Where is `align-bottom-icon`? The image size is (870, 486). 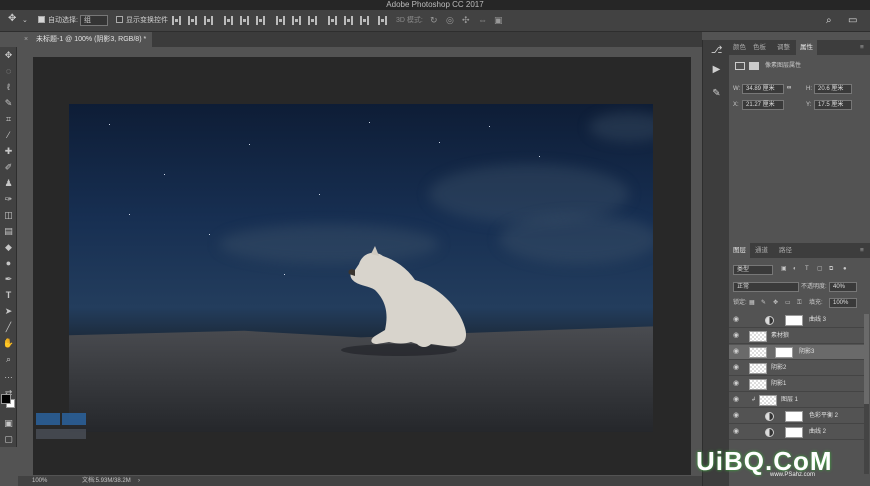 align-bottom-icon is located at coordinates (208, 20).